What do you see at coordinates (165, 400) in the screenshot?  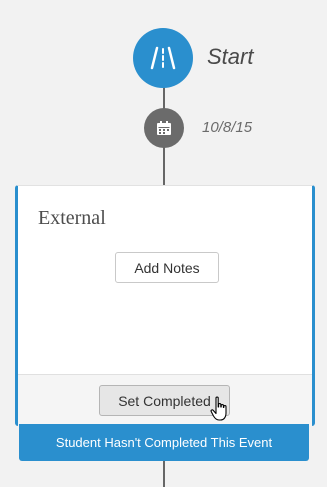 I see `card-footer: Set Completed` at bounding box center [165, 400].